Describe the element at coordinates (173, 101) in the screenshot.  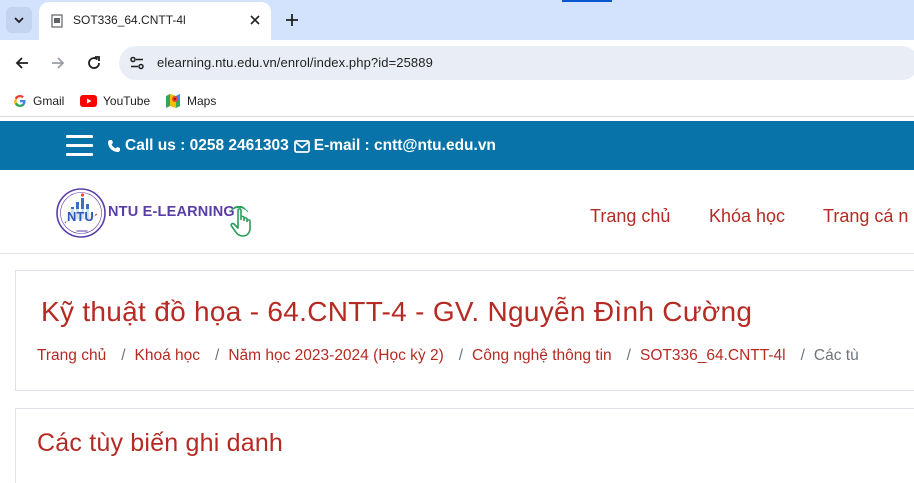
I see `maps-icon` at that location.